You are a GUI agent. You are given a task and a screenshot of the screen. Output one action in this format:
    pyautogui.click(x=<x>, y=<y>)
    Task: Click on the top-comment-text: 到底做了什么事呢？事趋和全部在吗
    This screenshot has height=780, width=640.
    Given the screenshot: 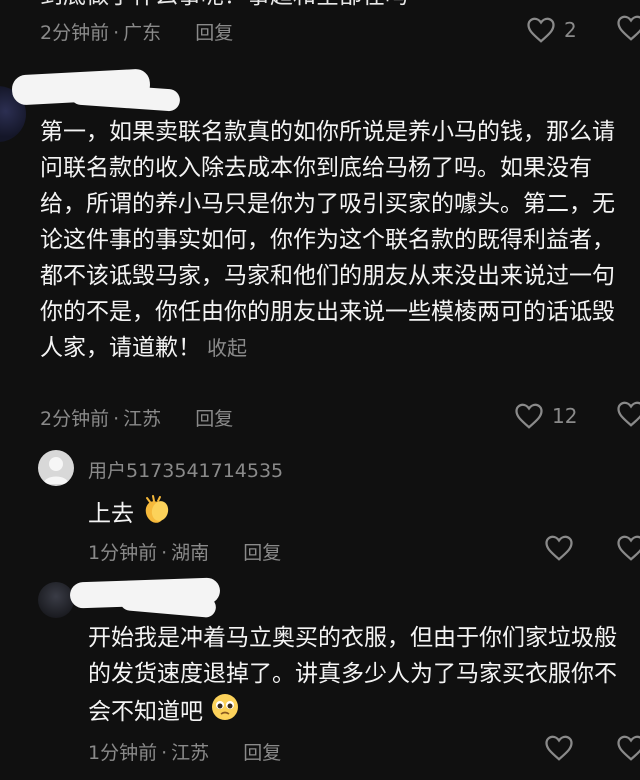 What is the action you would take?
    pyautogui.click(x=320, y=4)
    